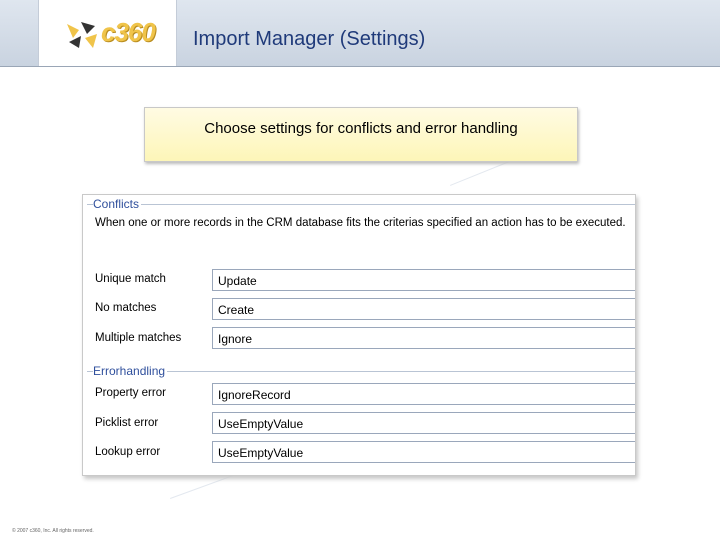  Describe the element at coordinates (423, 394) in the screenshot. I see `property-error-field: IgnoreRecord` at that location.